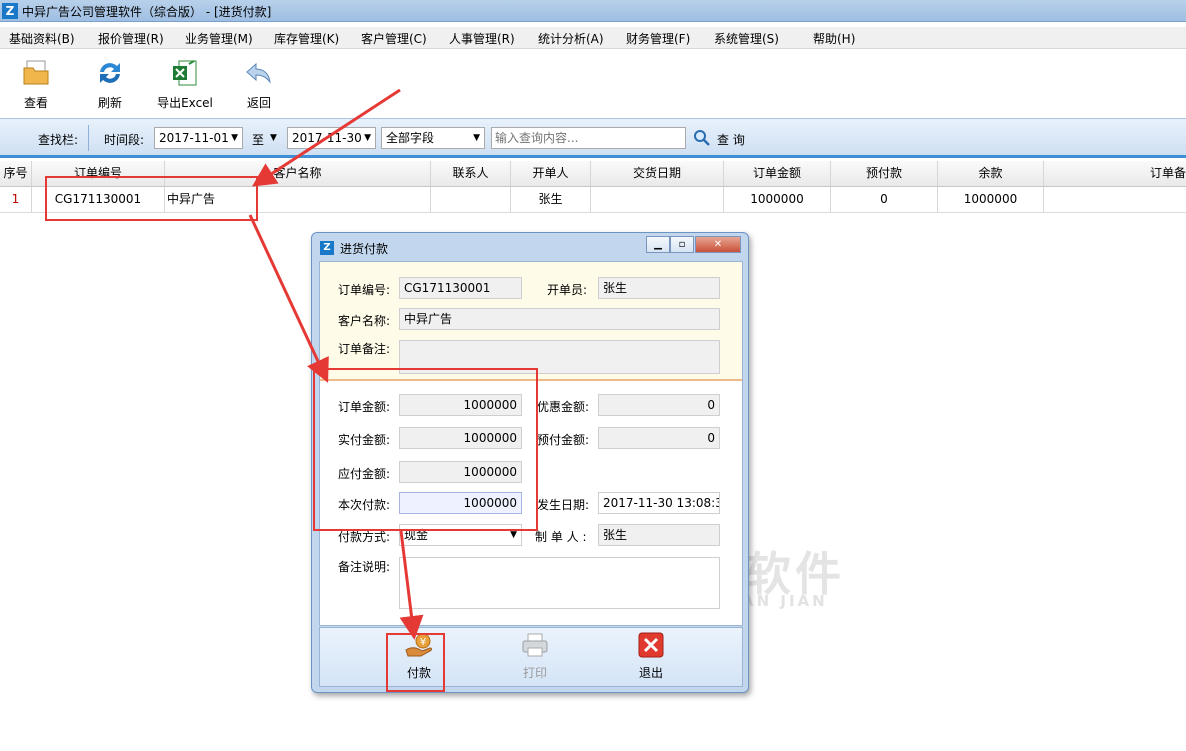 The height and width of the screenshot is (751, 1186). Describe the element at coordinates (58, 140) in the screenshot. I see `search-bar-label: 查找栏:` at that location.